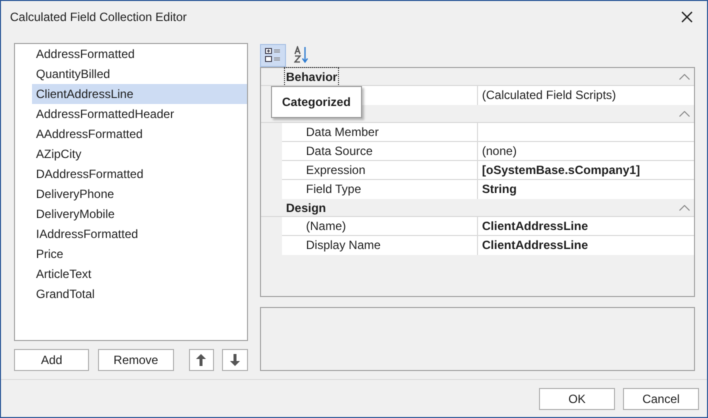  I want to click on ok-button: OK, so click(577, 399).